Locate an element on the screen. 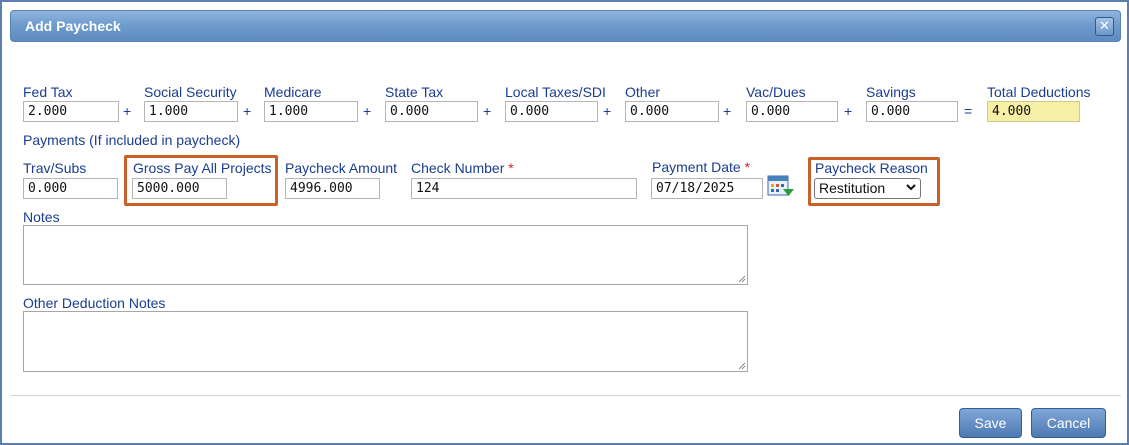 The image size is (1129, 445). payments-heading: Payments (If included in paycheck) is located at coordinates (132, 140).